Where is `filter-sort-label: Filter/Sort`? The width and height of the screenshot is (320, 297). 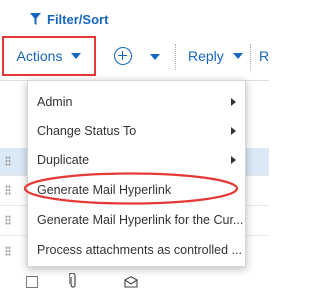
filter-sort-label: Filter/Sort is located at coordinates (78, 19).